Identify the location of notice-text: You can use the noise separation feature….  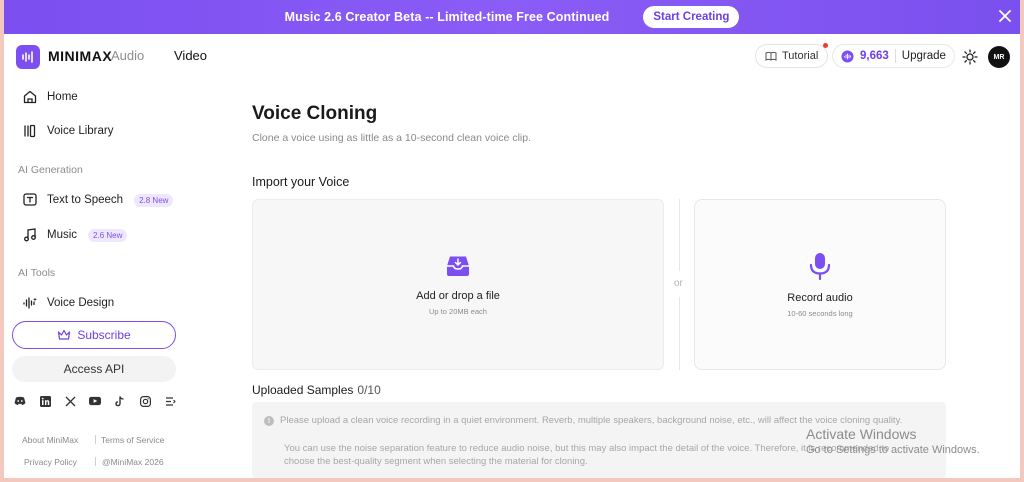
(587, 448).